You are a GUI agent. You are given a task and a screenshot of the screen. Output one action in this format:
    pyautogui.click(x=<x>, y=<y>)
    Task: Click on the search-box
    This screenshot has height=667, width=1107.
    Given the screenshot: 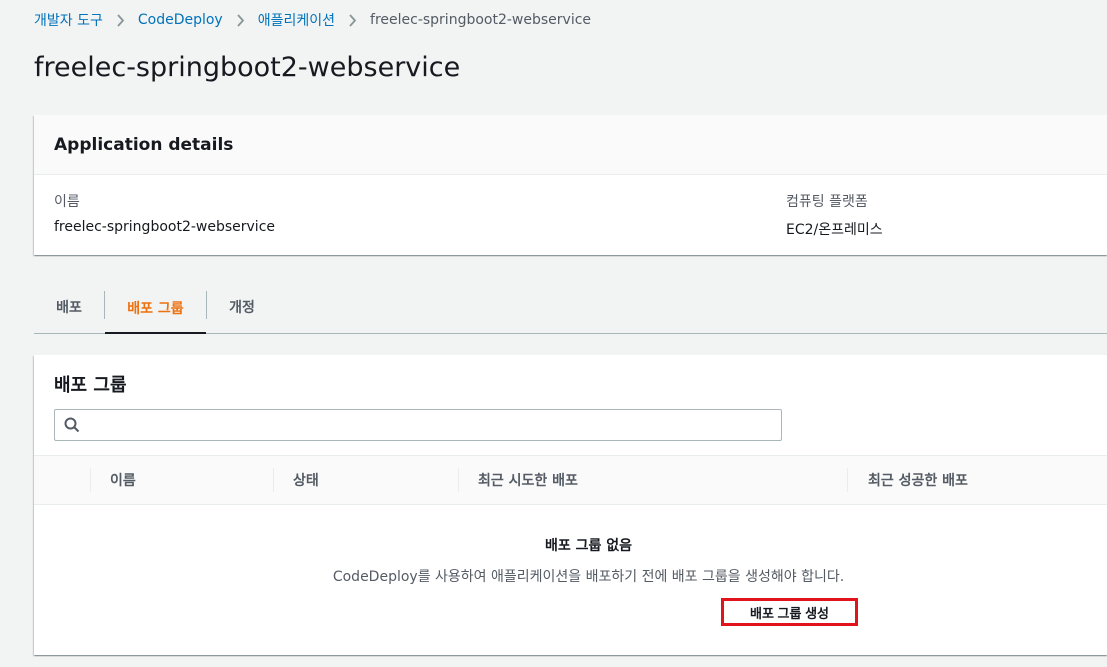 What is the action you would take?
    pyautogui.click(x=418, y=425)
    